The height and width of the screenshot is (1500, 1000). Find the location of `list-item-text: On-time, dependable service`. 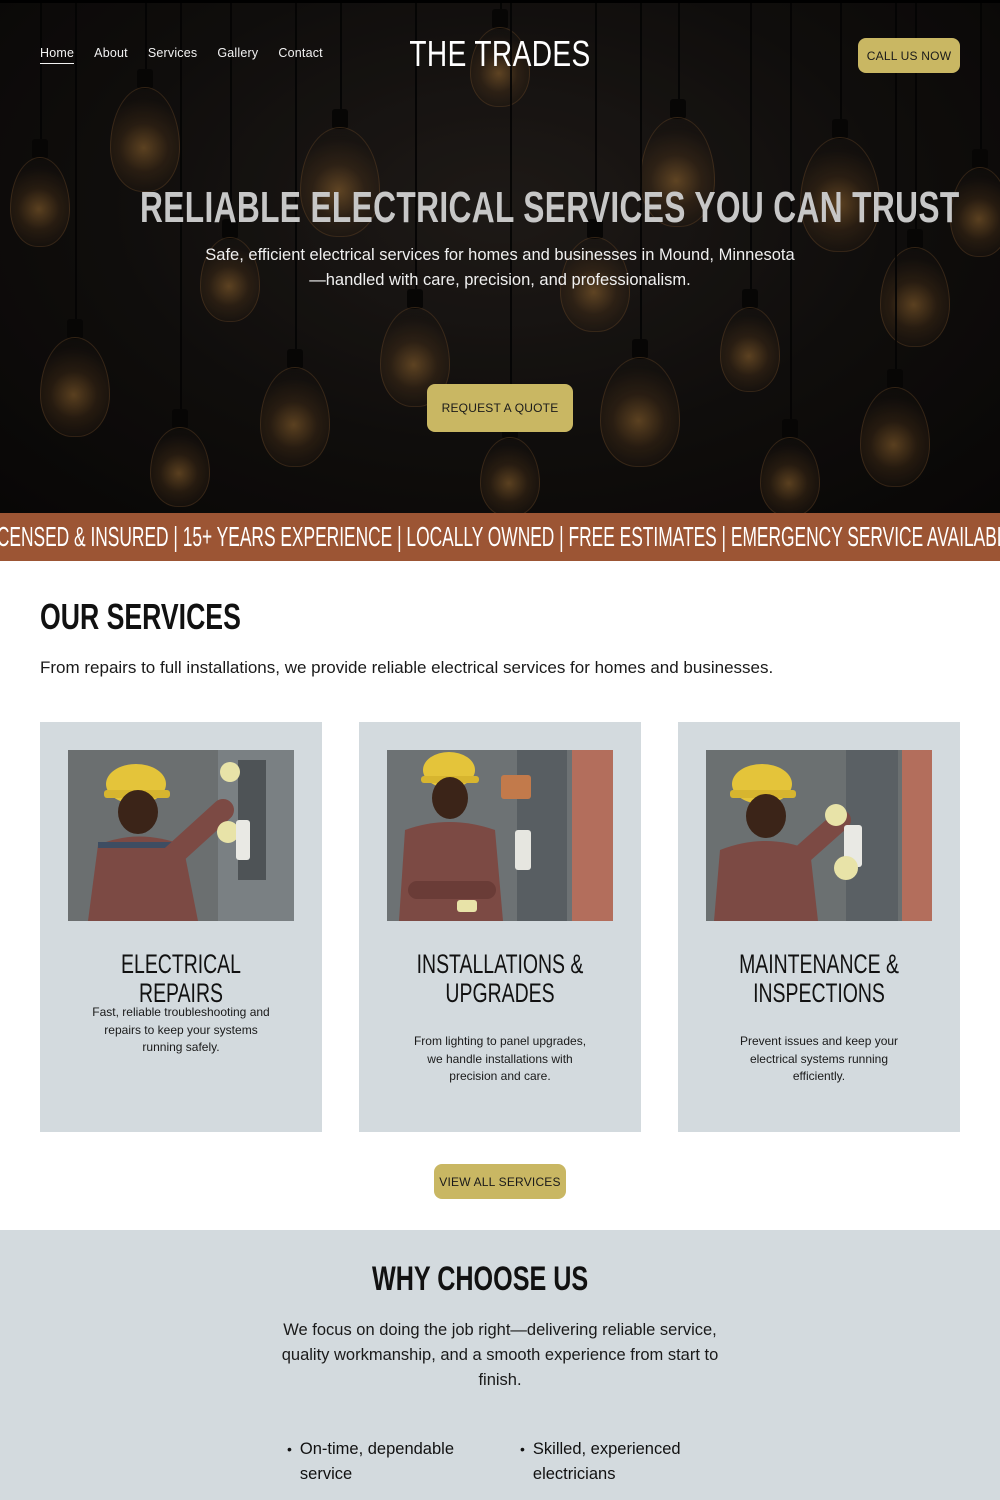

list-item-text: On-time, dependable service is located at coordinates (377, 1461).